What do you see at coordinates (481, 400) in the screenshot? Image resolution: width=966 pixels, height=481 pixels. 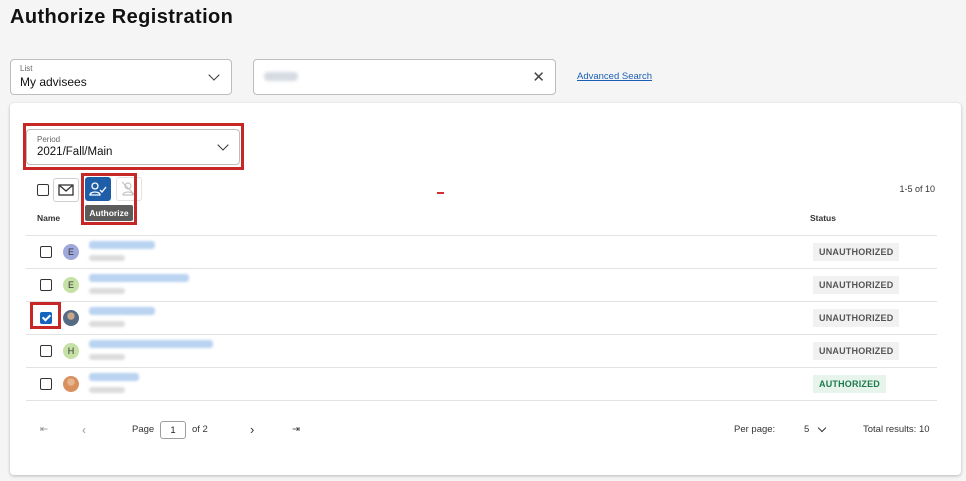 I see `table-bottom-divider` at bounding box center [481, 400].